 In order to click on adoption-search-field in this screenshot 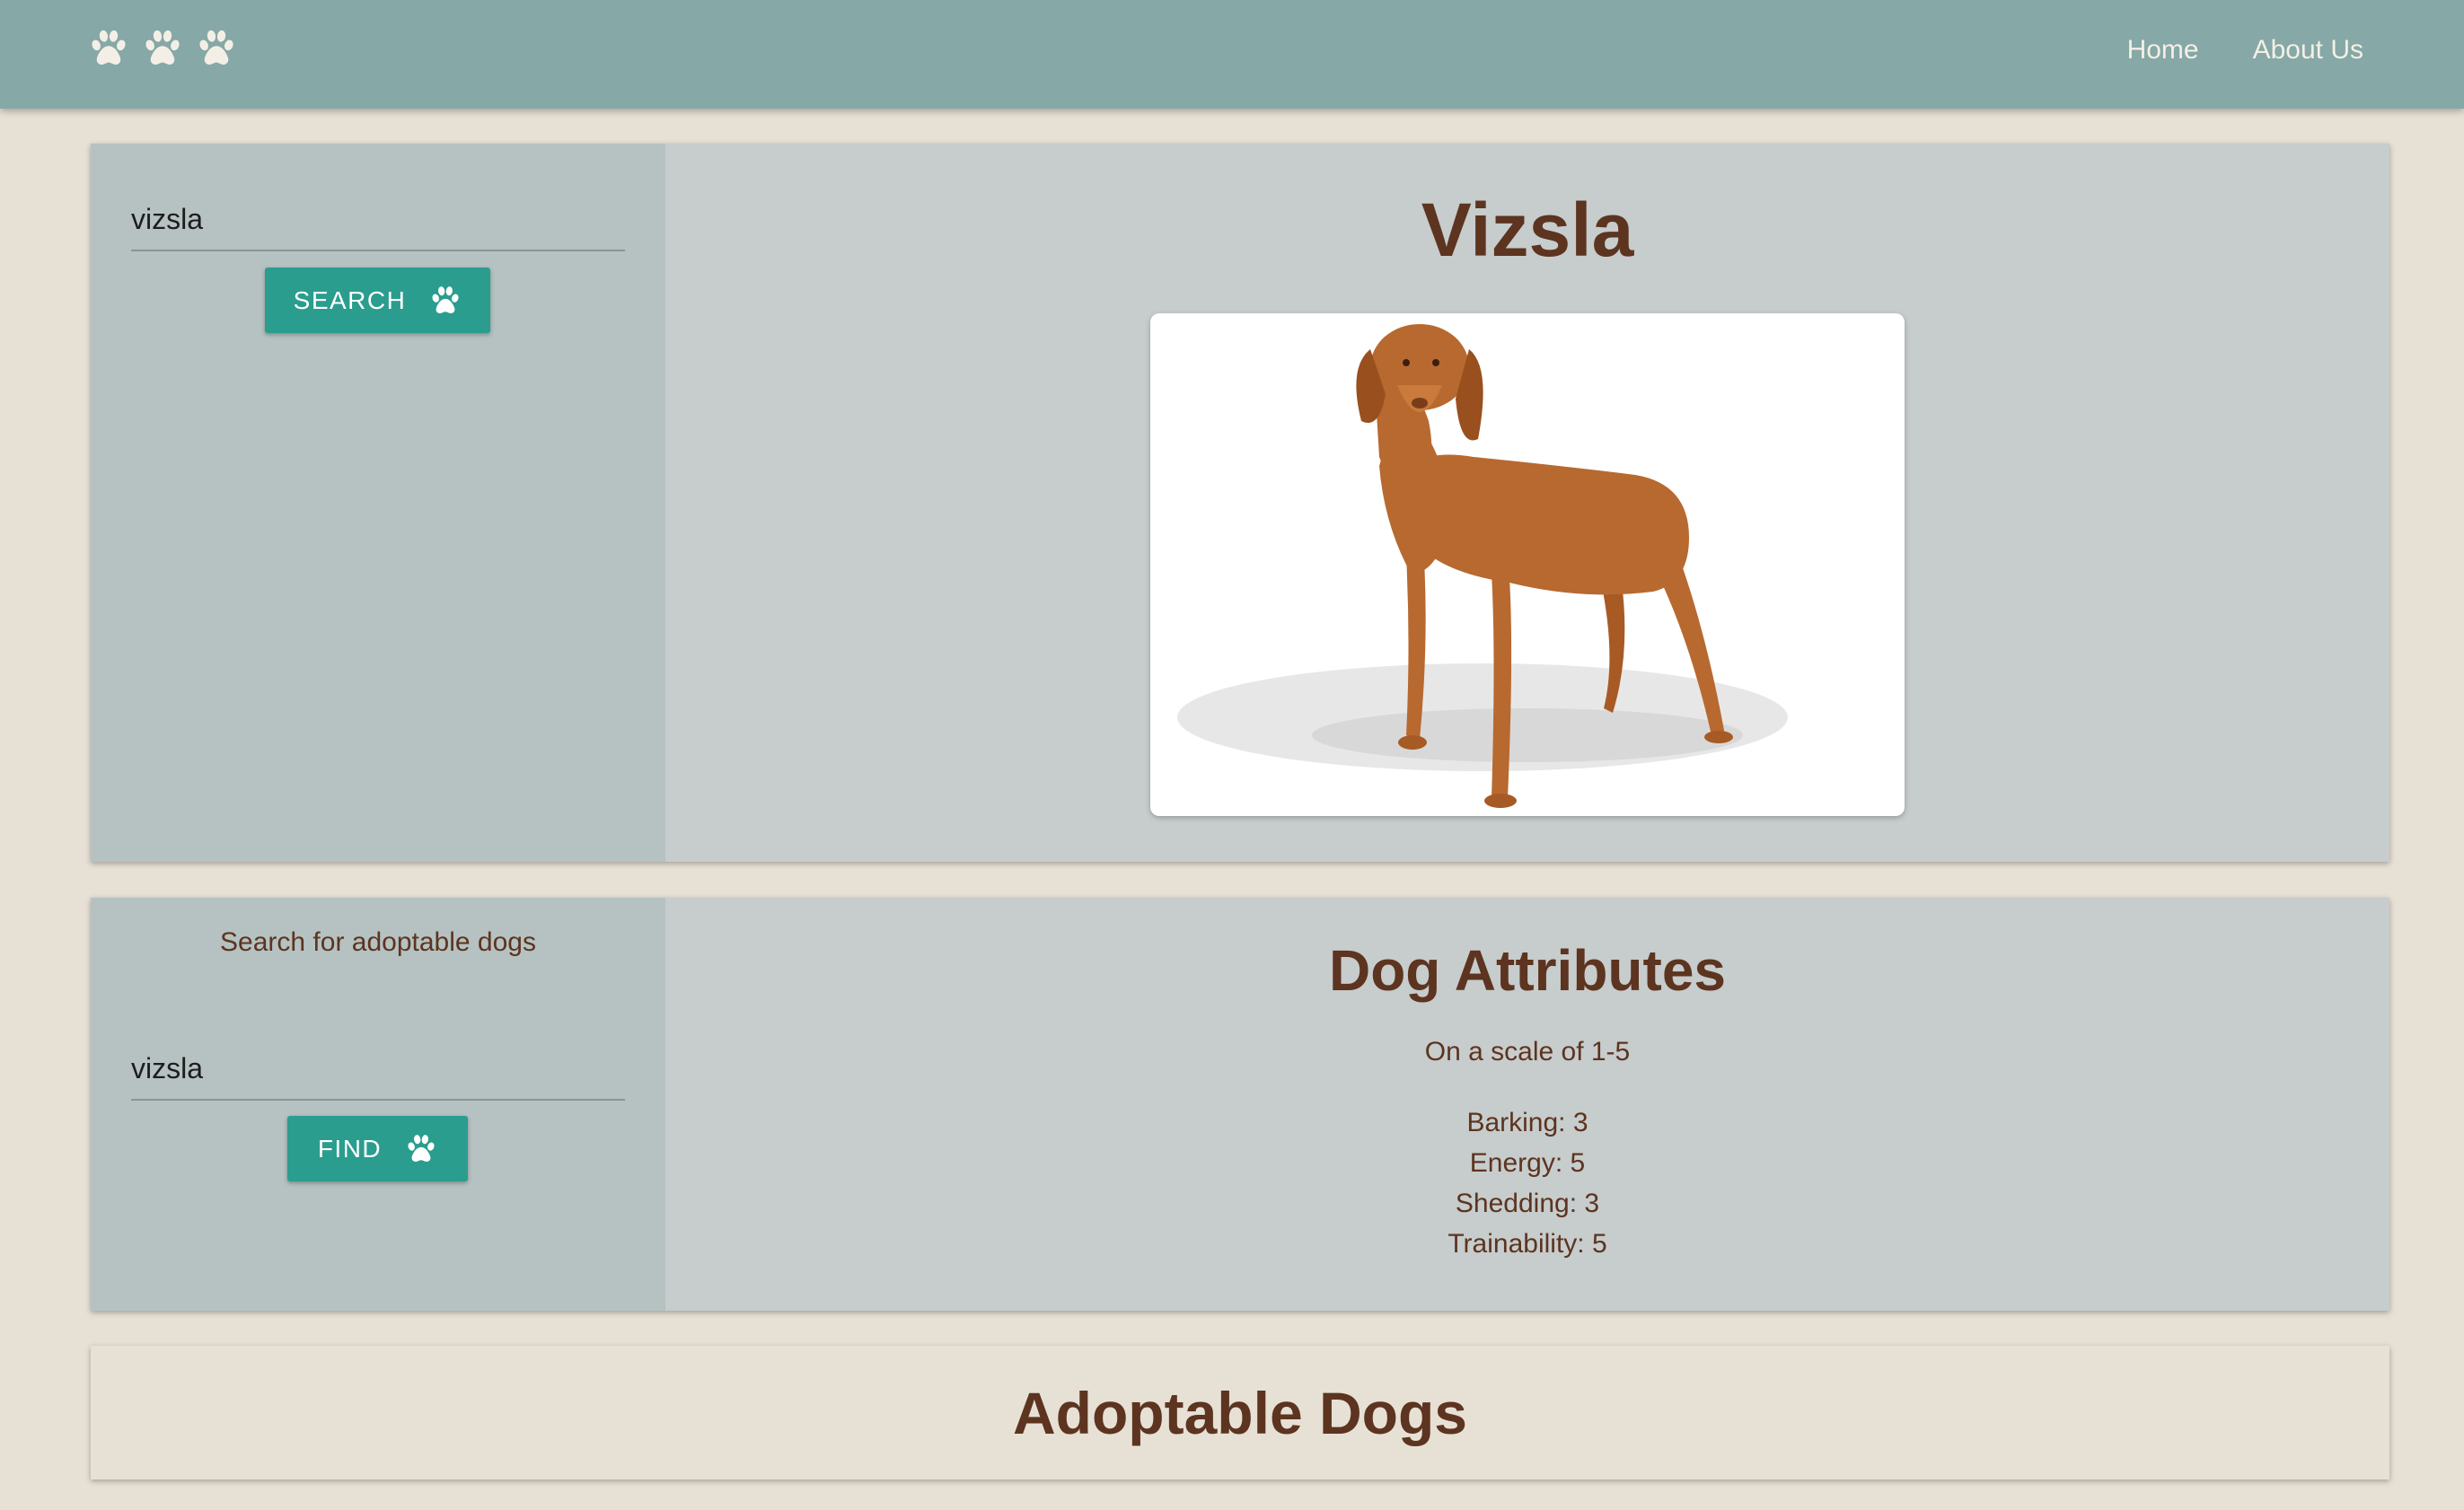, I will do `click(378, 1069)`.